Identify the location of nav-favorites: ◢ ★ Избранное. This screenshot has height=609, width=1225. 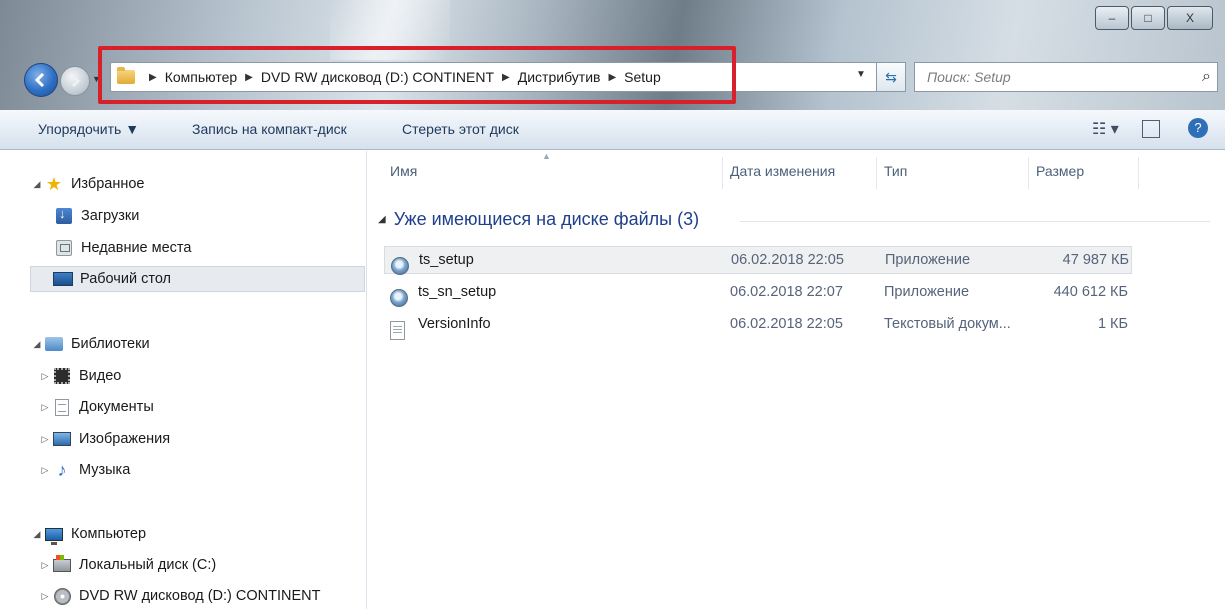
(87, 184).